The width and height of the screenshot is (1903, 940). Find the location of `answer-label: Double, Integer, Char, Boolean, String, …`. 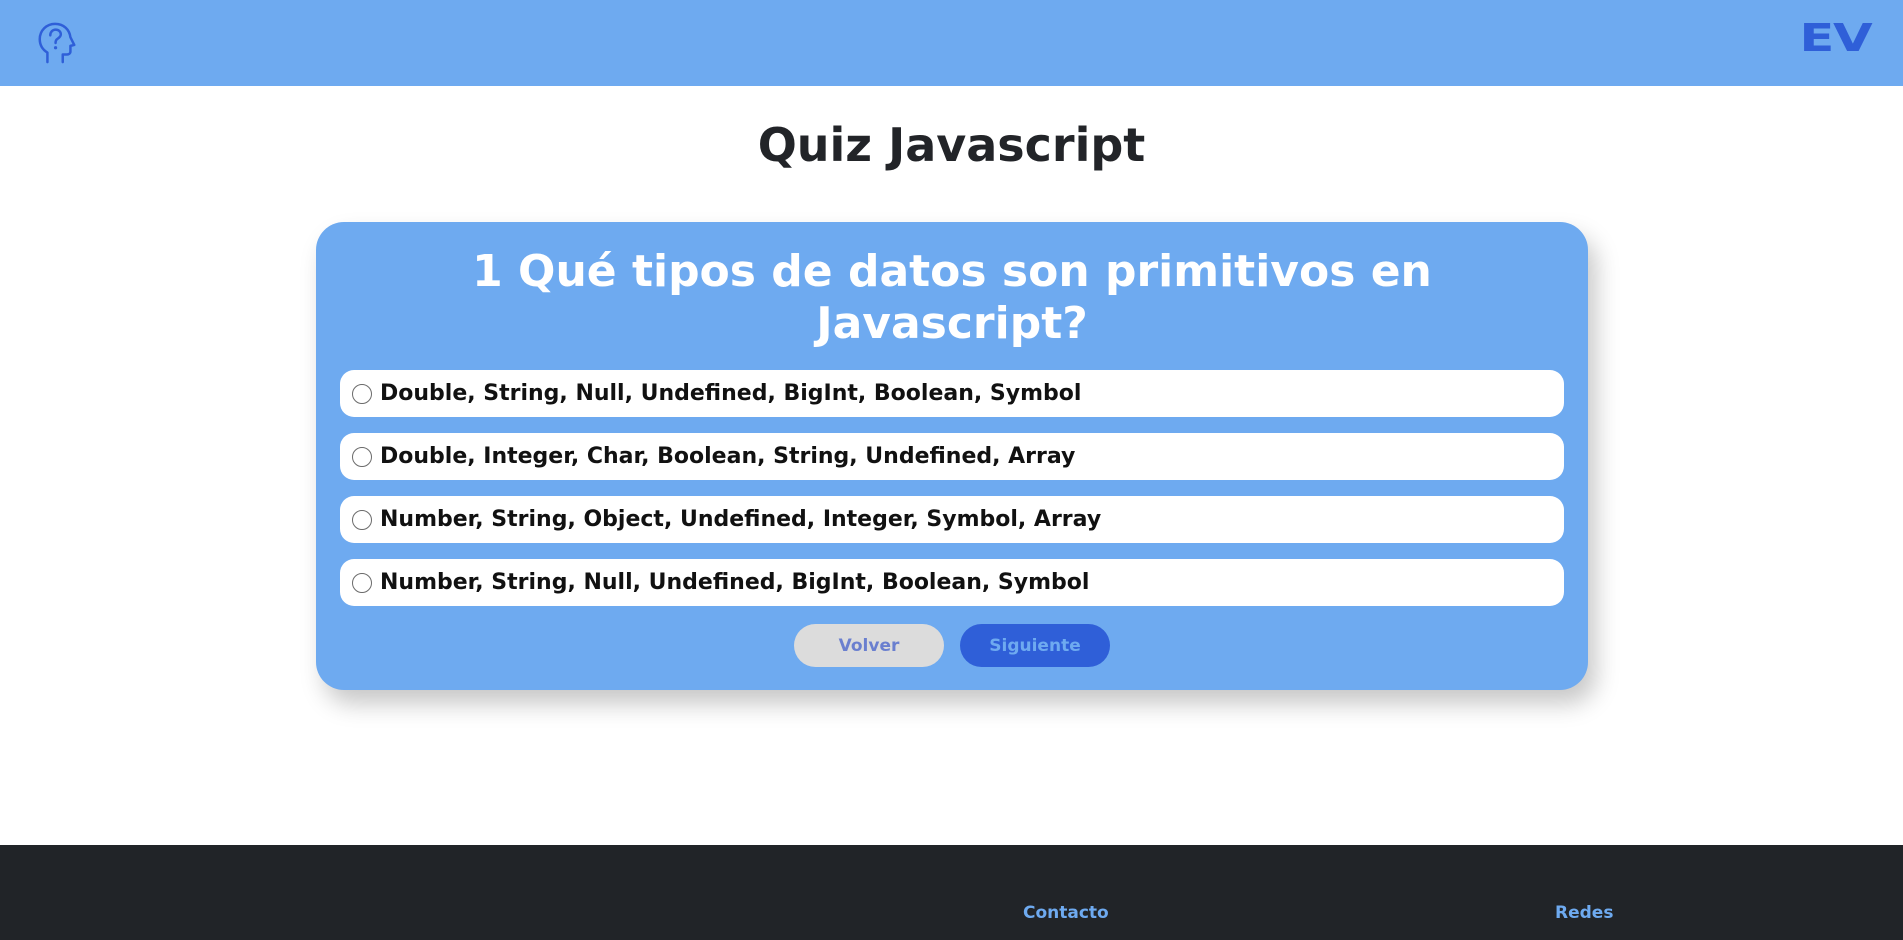

answer-label: Double, Integer, Char, Boolean, String, … is located at coordinates (728, 456).